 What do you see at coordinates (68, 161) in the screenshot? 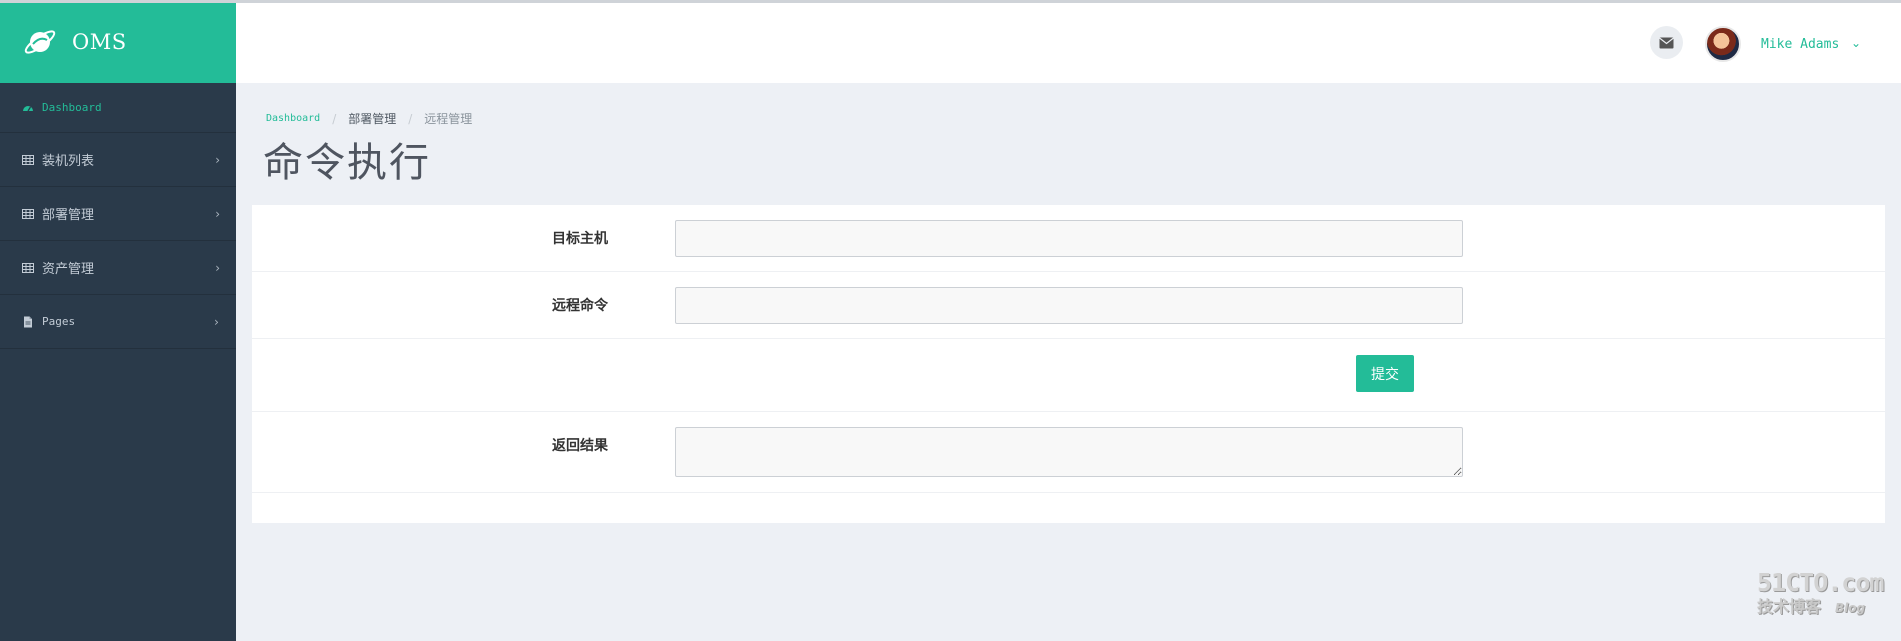
I see `sidebar-item-label: 装机列表` at bounding box center [68, 161].